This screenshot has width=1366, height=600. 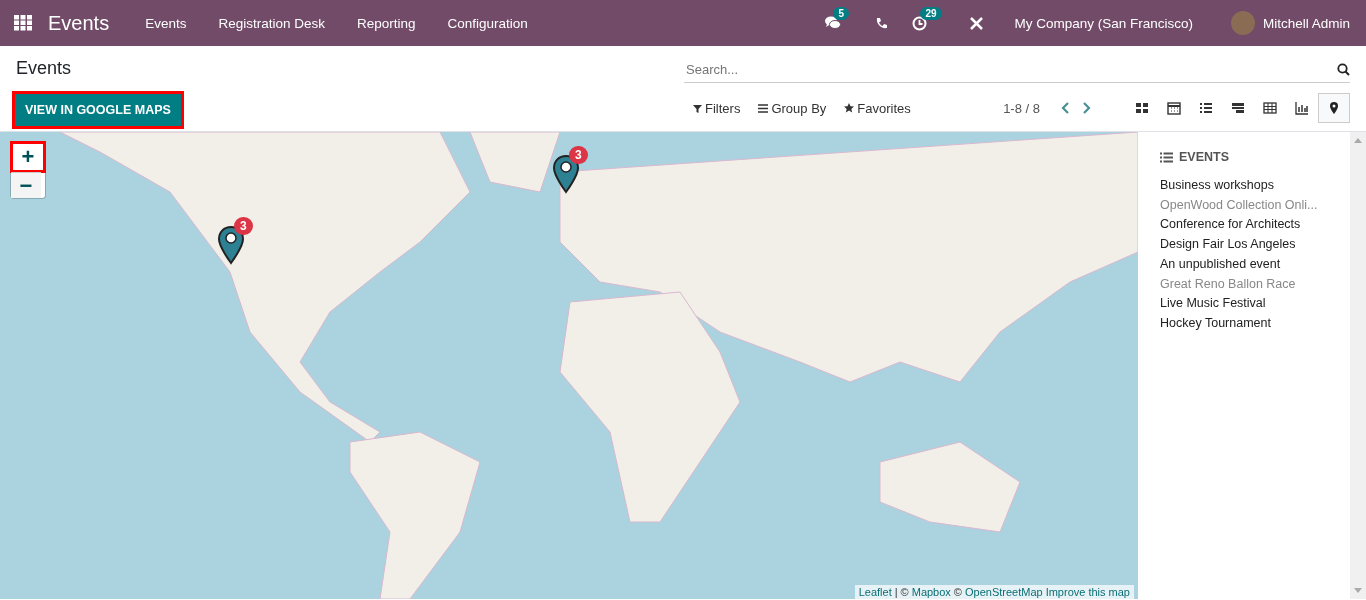 I want to click on gantt-view-icon, so click(x=1238, y=108).